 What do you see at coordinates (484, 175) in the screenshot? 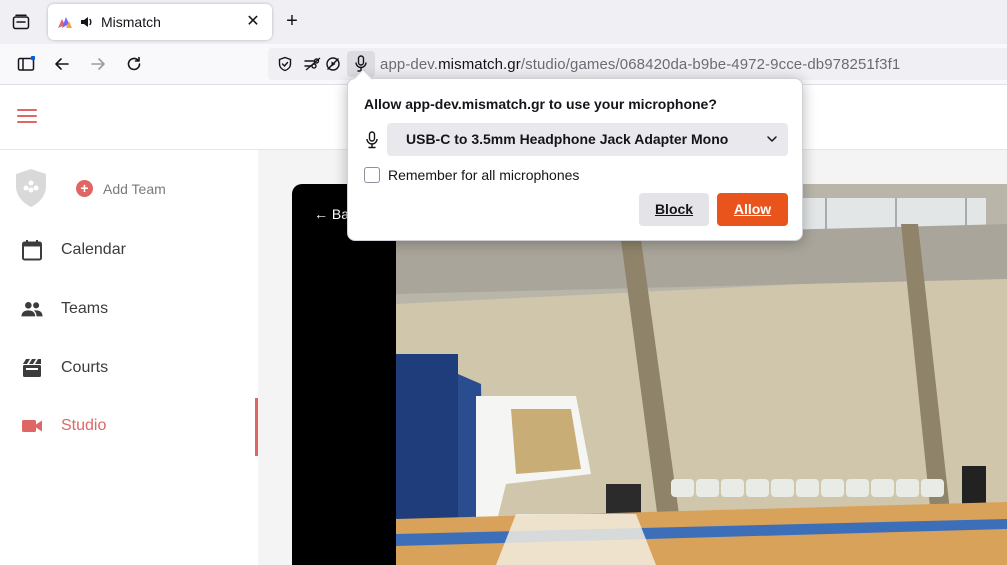
I see `remember-label: Remember for all microphones` at bounding box center [484, 175].